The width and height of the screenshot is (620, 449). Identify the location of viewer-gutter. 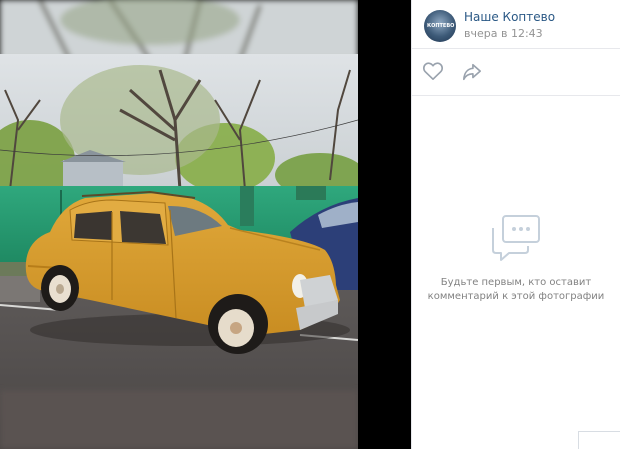
(384, 224).